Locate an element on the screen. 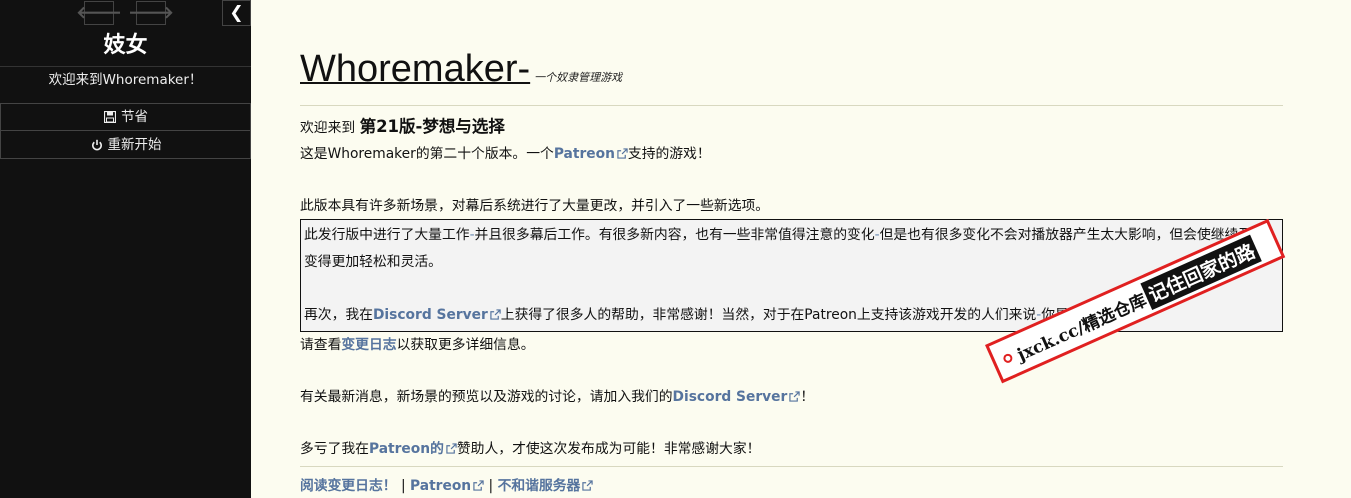 This screenshot has height=498, width=1351. notice-text: 再次，我在 is located at coordinates (338, 315).